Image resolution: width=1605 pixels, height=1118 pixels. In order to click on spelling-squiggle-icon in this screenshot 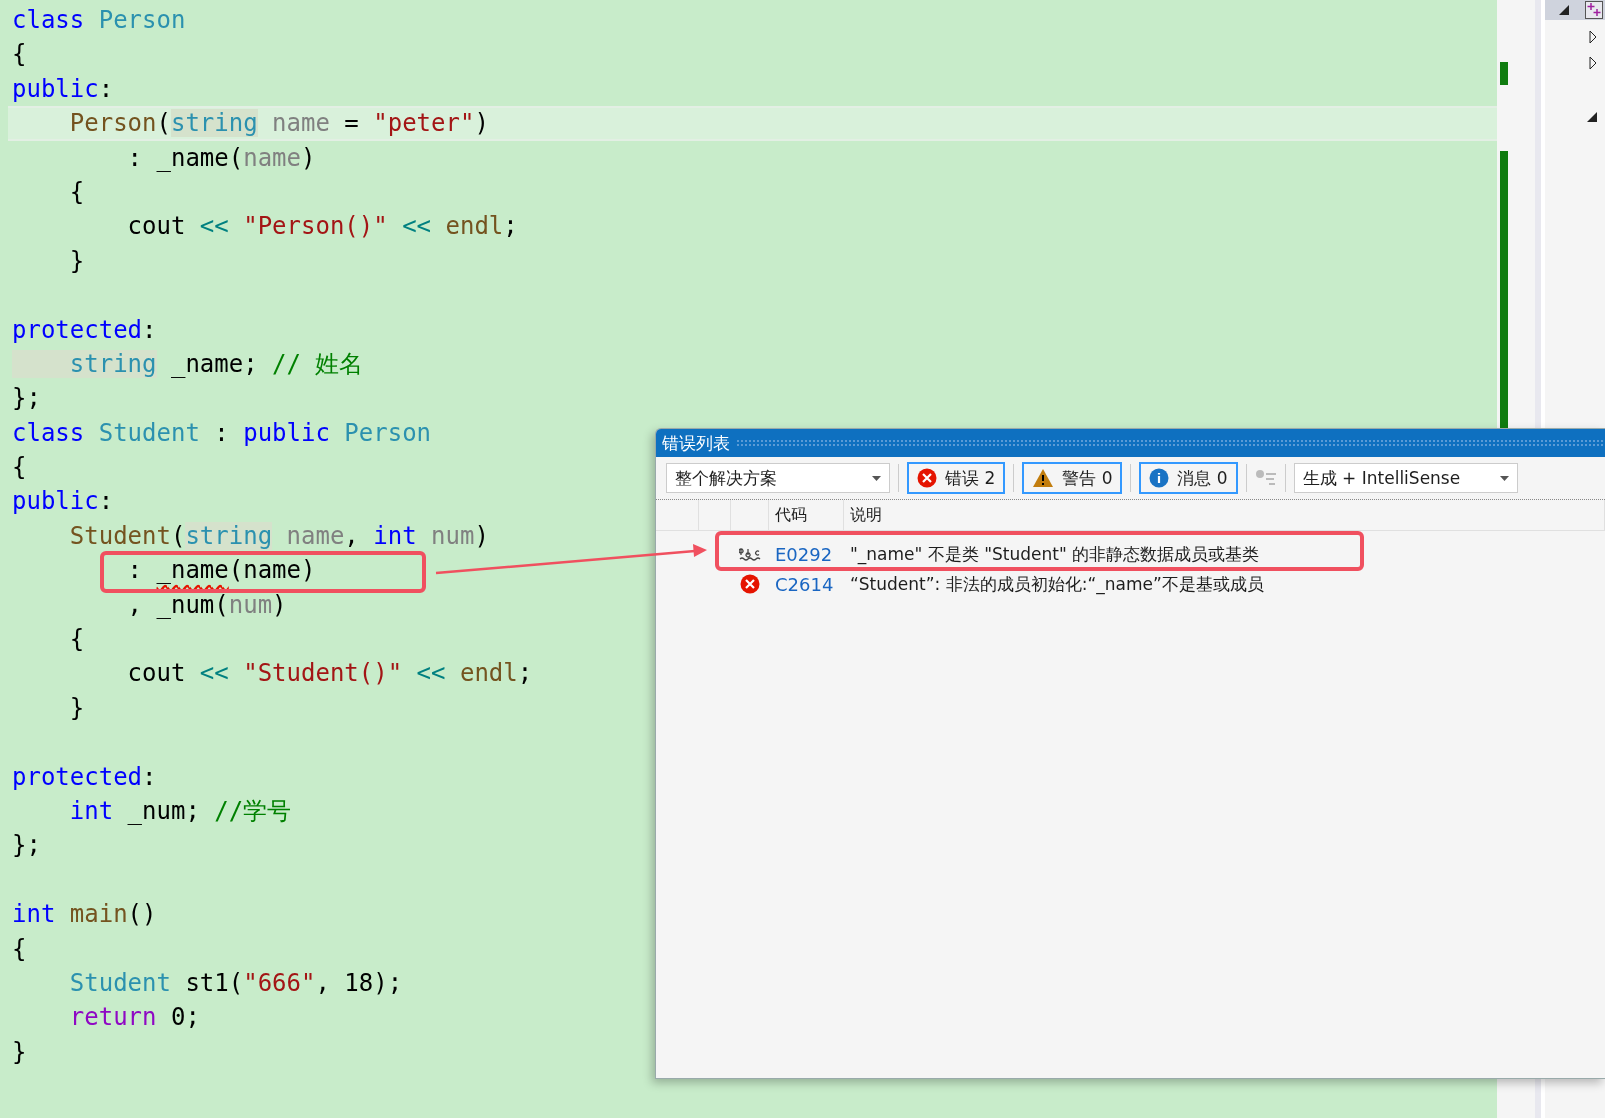, I will do `click(750, 554)`.